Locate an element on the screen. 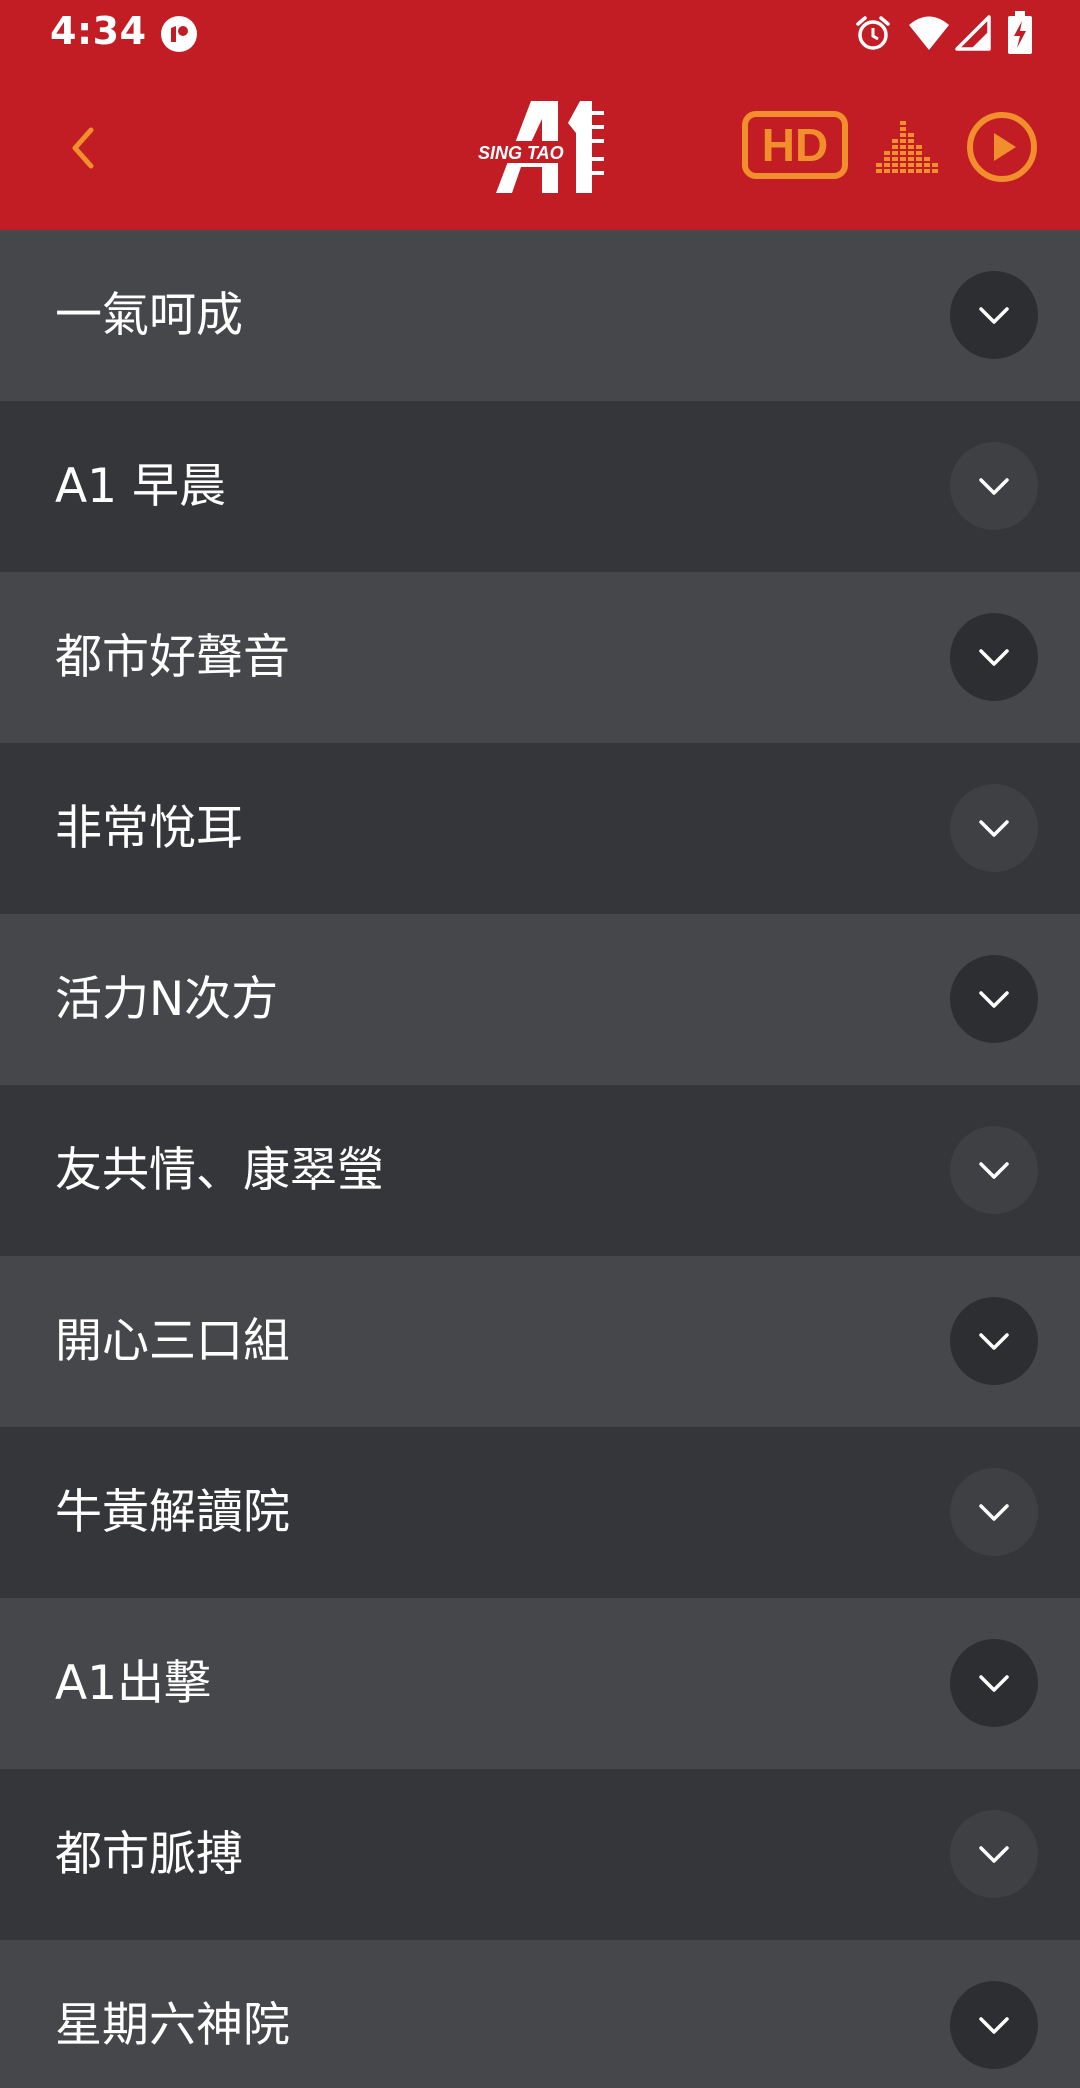 This screenshot has height=2088, width=1080. back-button is located at coordinates (83, 148).